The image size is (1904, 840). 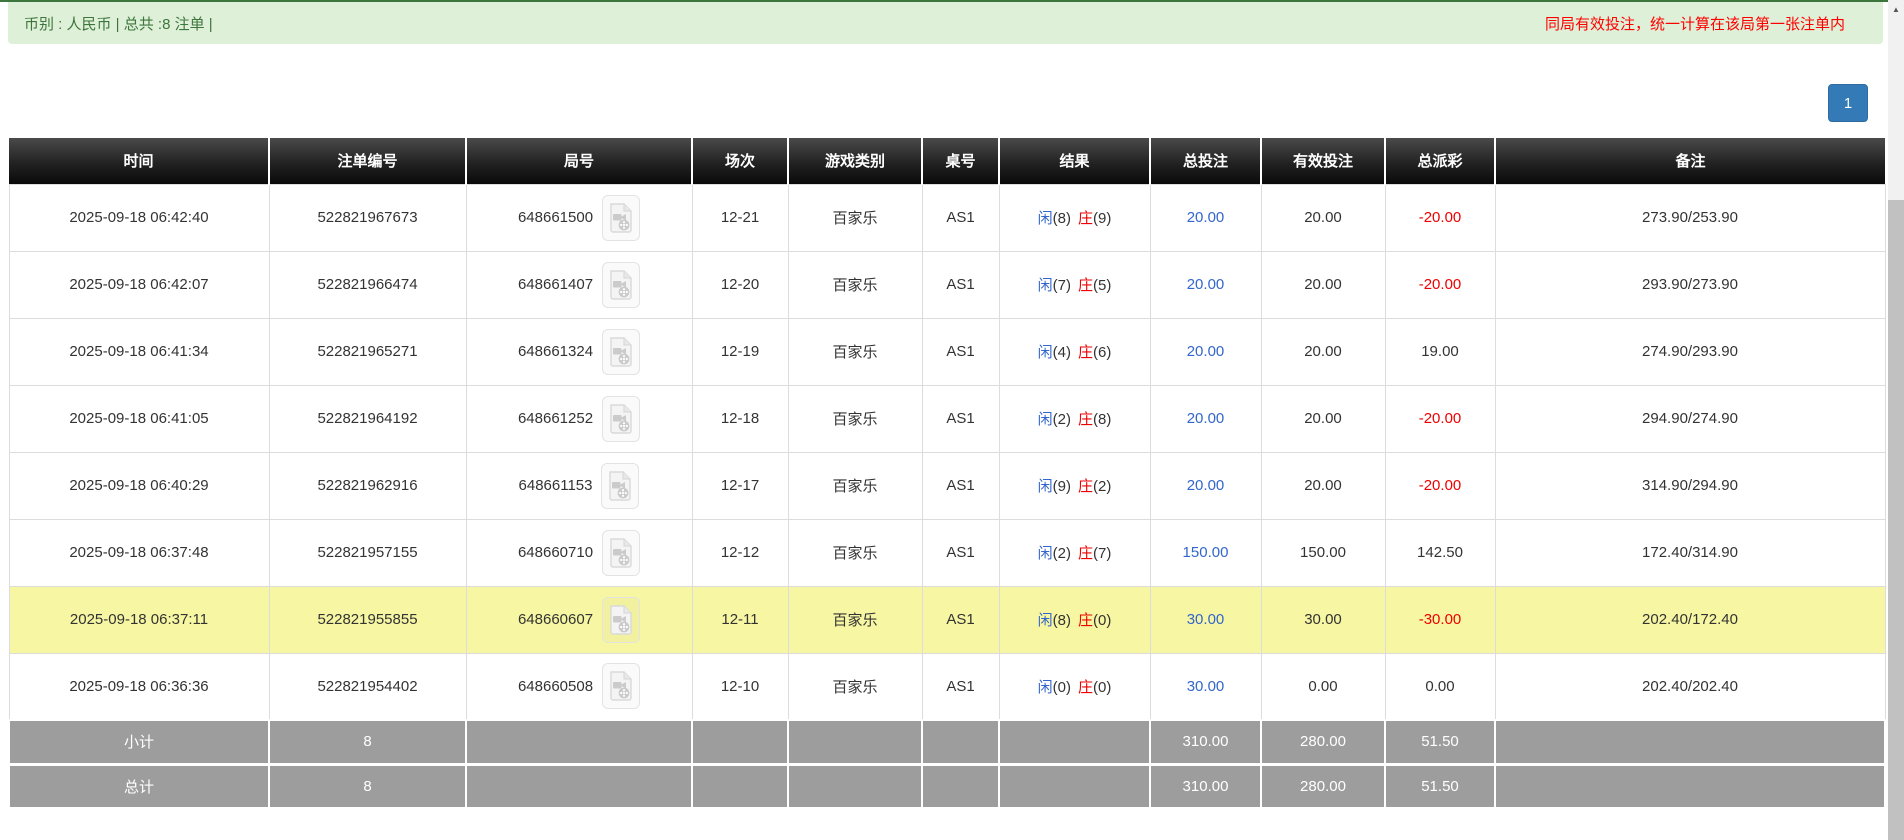 What do you see at coordinates (1061, 352) in the screenshot?
I see `player-result-points: (4)` at bounding box center [1061, 352].